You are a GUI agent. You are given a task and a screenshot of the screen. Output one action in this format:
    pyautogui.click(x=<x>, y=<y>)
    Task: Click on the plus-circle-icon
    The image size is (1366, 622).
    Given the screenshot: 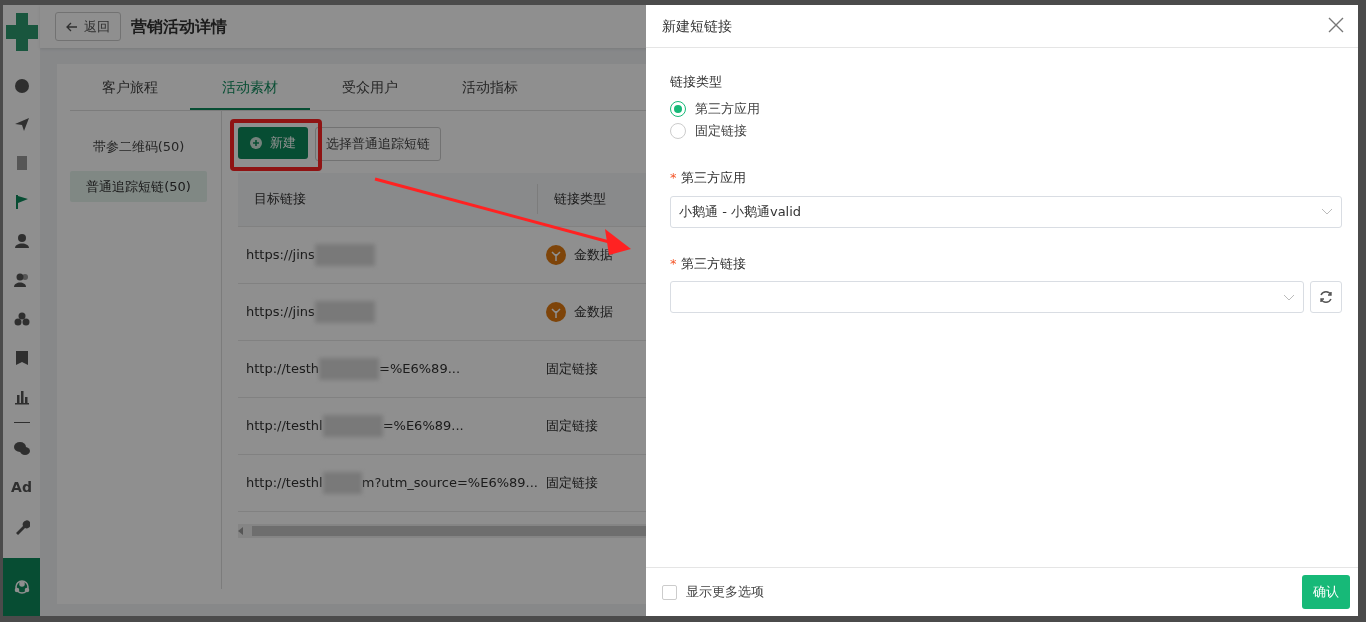 What is the action you would take?
    pyautogui.click(x=256, y=142)
    